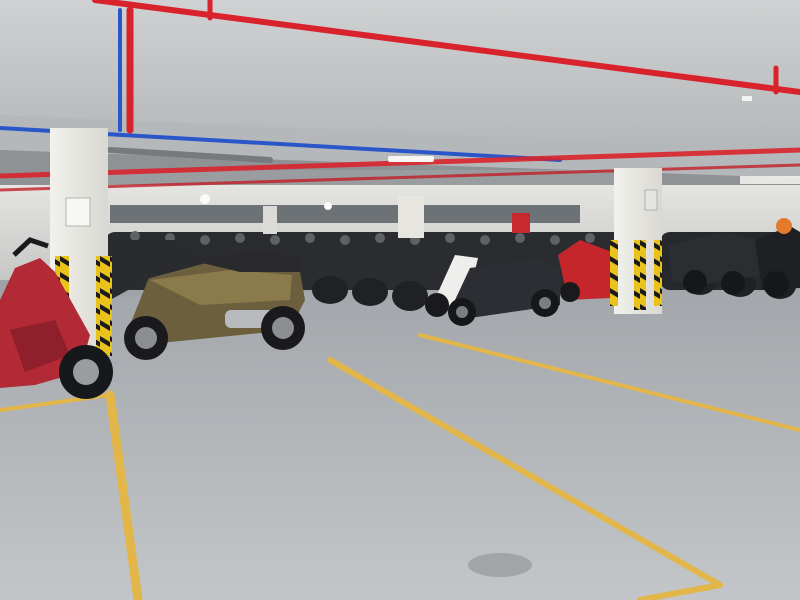 The width and height of the screenshot is (800, 600). Describe the element at coordinates (636, 241) in the screenshot. I see `right-pillar` at that location.